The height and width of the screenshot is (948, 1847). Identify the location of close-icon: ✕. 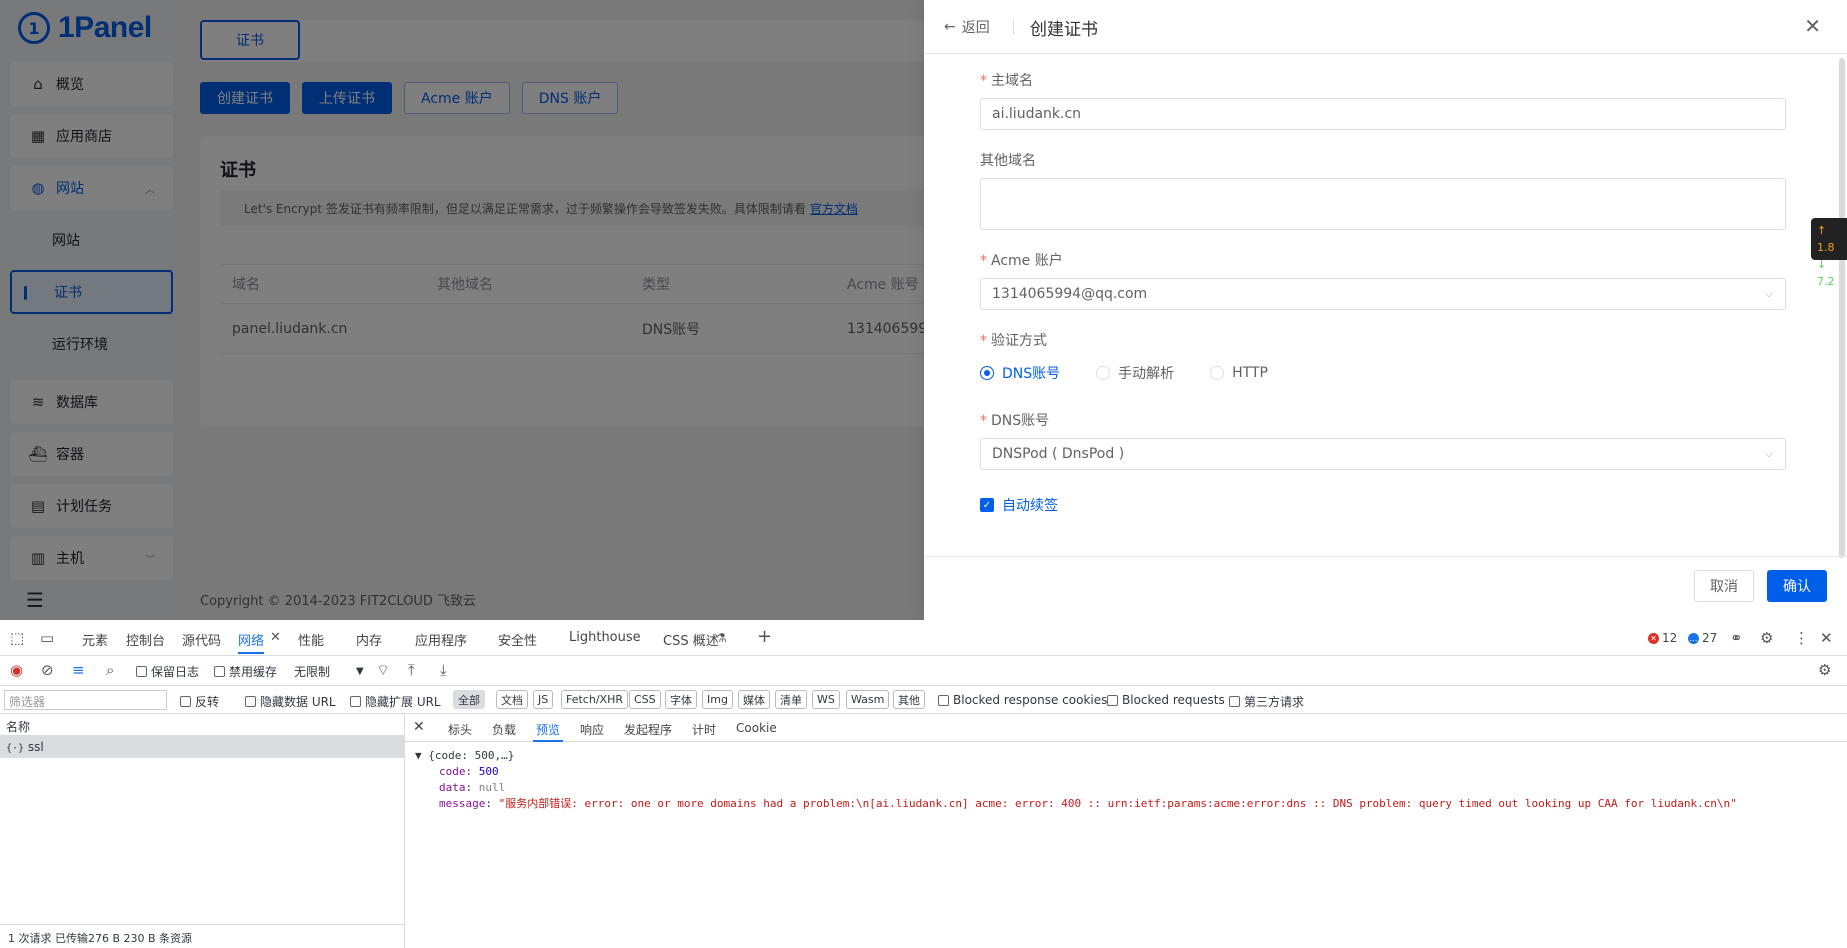
(1812, 26).